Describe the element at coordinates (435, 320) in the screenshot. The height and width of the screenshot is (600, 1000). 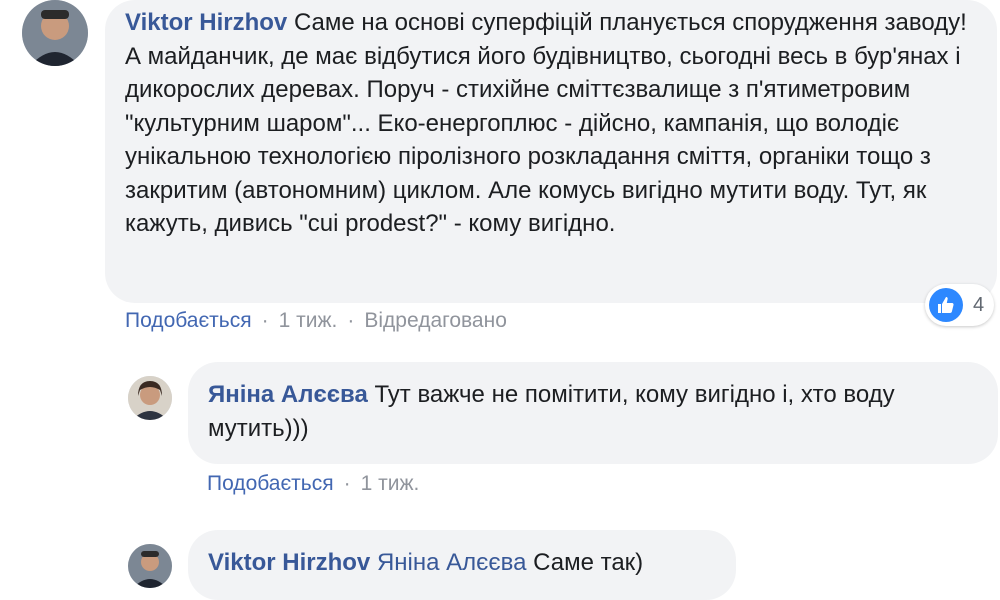
I see `edited-label: Відредаговано` at that location.